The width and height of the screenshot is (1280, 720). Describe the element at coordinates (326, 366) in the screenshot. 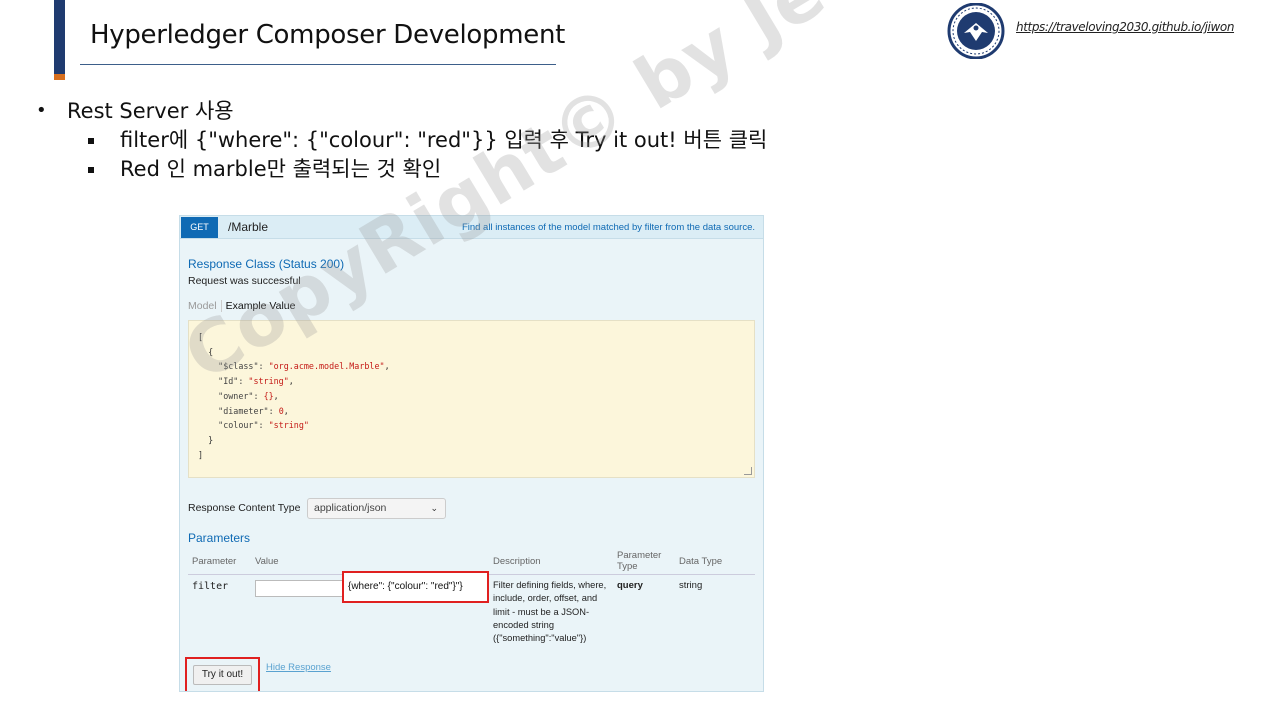

I see `code-value: "org.acme.model.Marble"` at that location.